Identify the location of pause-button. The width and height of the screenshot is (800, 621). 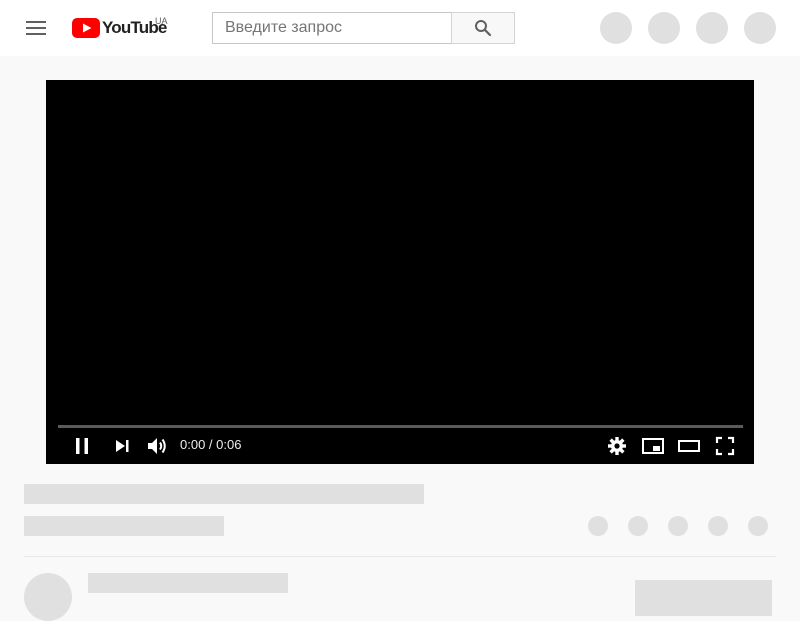
(82, 446).